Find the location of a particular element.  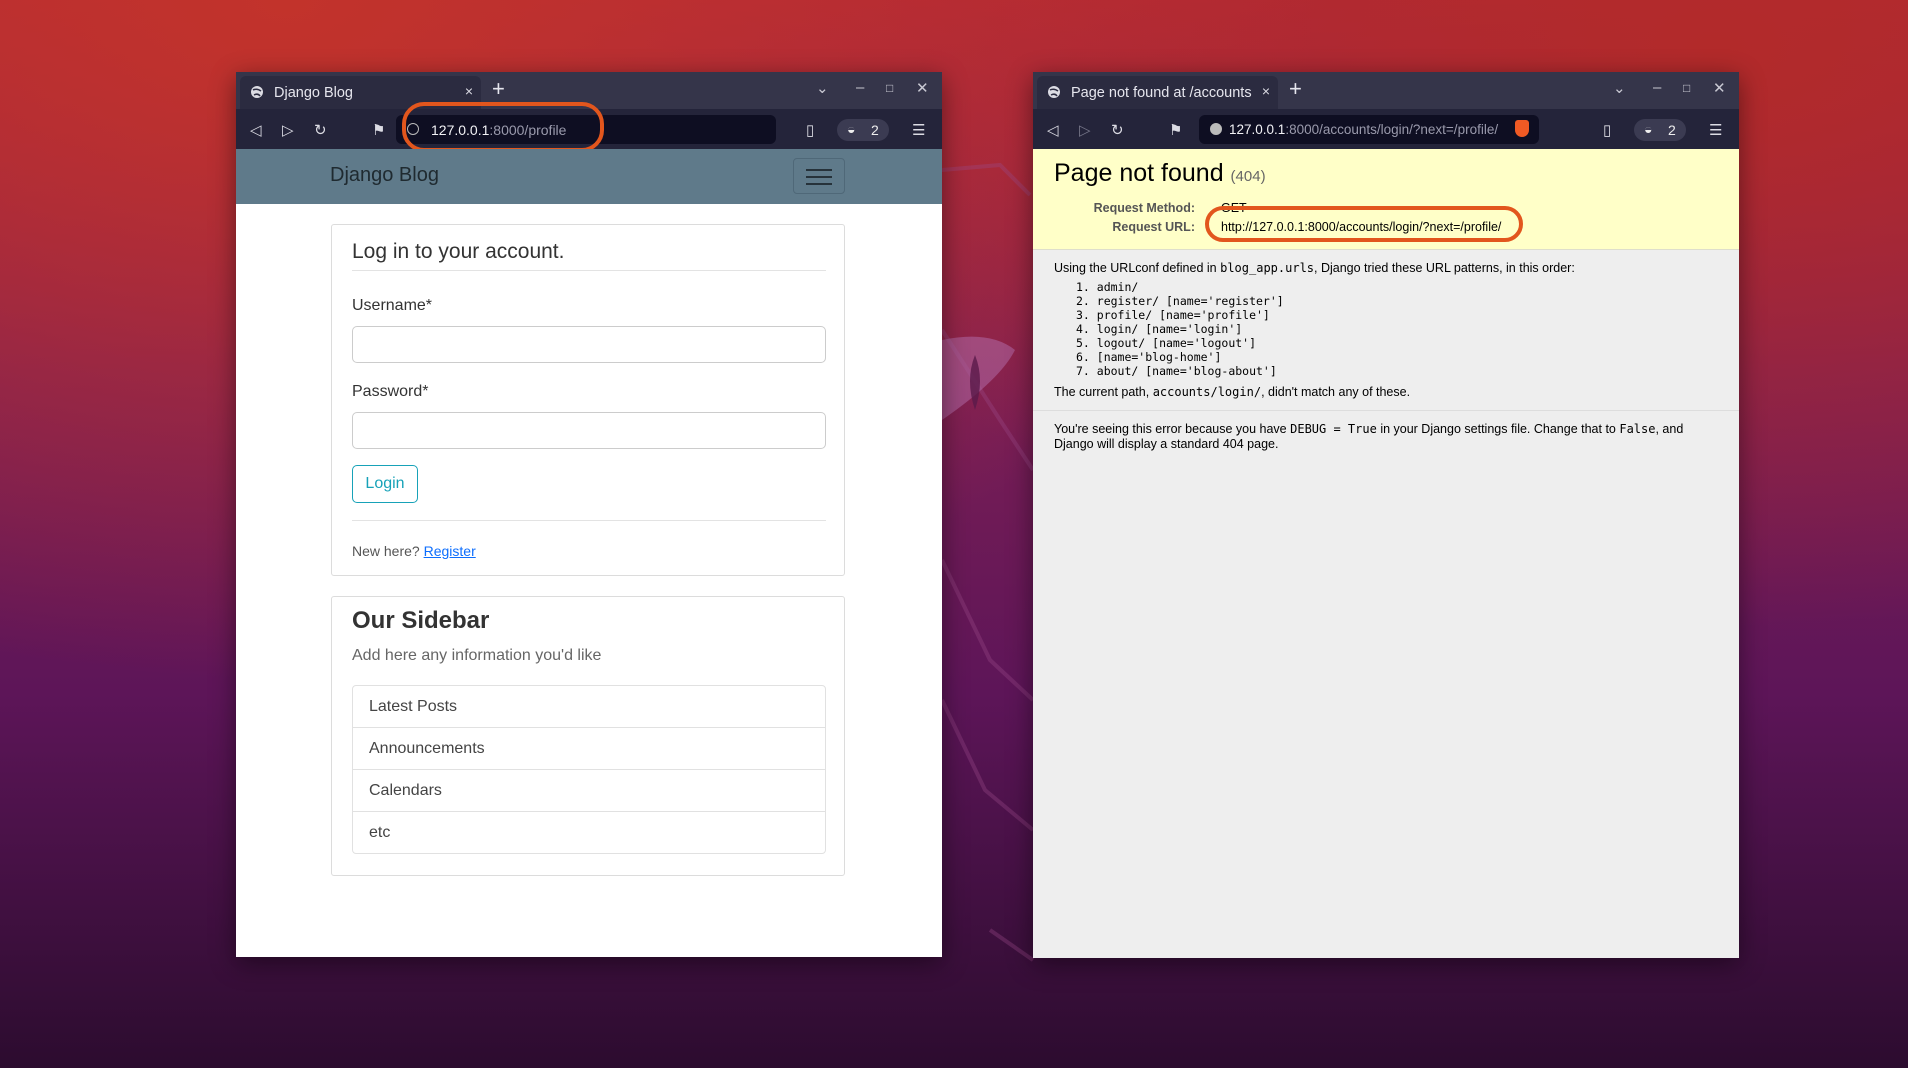

request-url-label: Request URL: is located at coordinates (1153, 227).